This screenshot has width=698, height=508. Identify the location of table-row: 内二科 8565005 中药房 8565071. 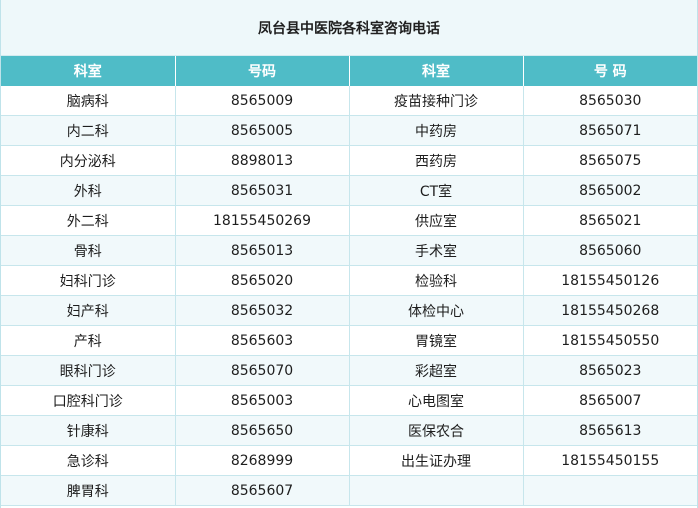
(349, 130).